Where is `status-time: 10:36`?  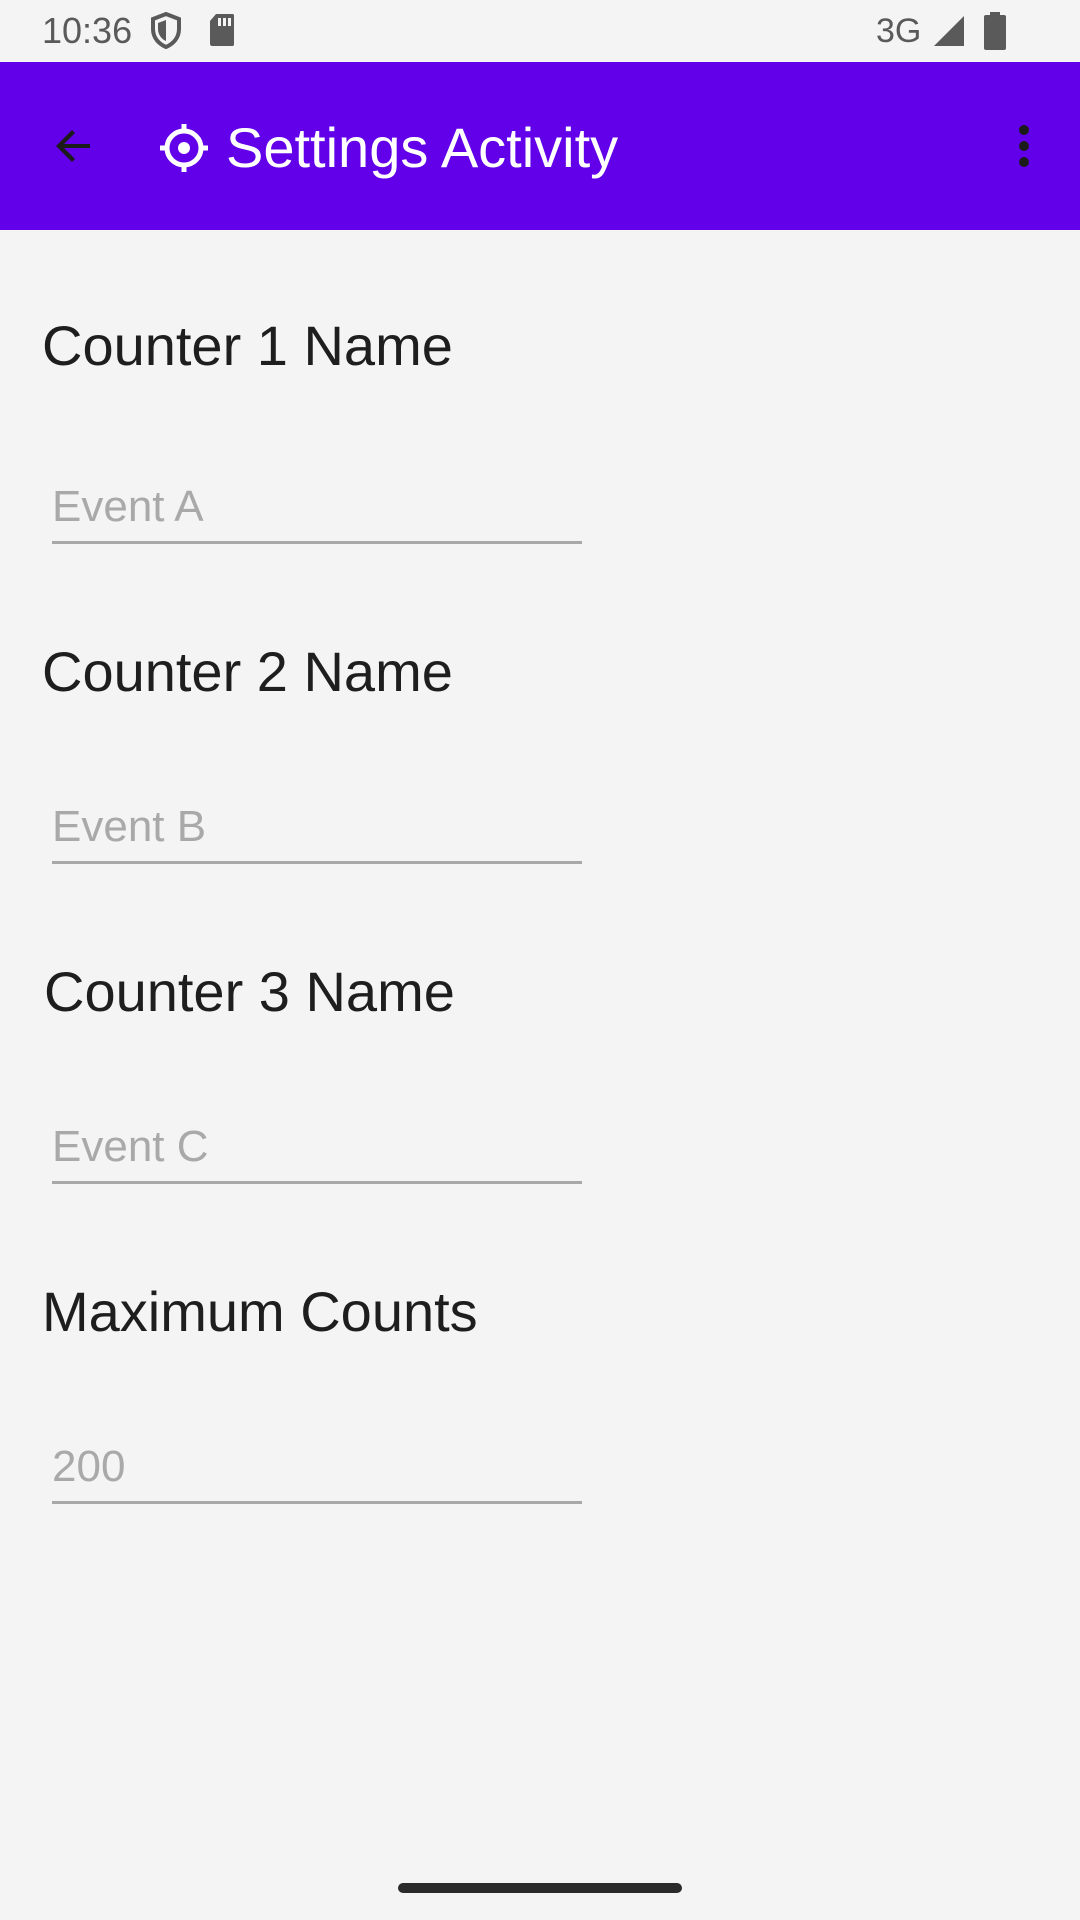 status-time: 10:36 is located at coordinates (87, 30).